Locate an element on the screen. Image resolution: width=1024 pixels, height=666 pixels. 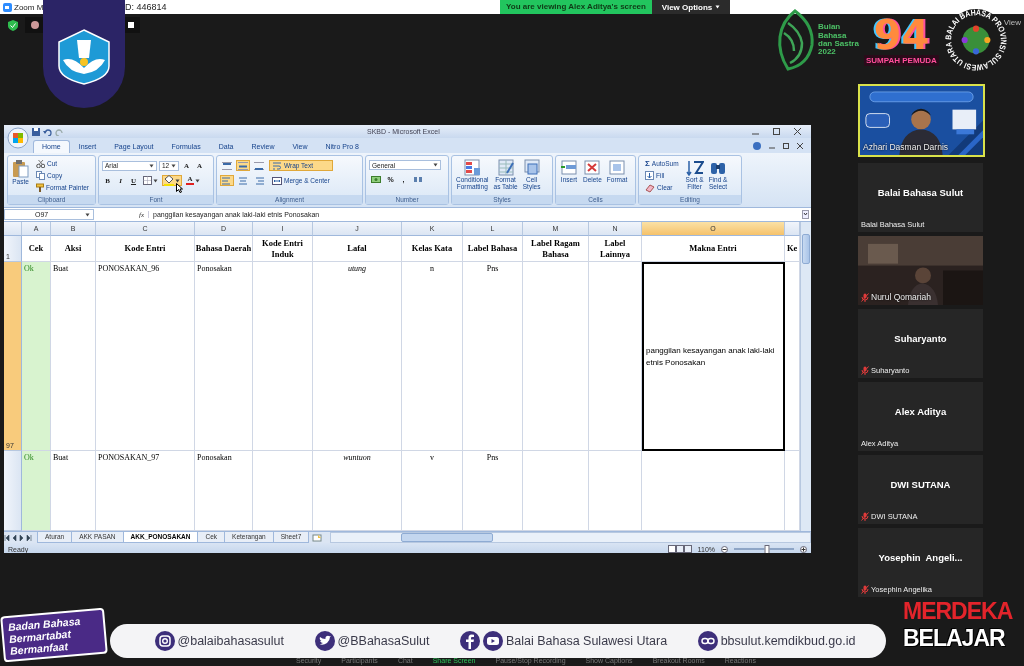
facebook-icon is located at coordinates (469, 641).